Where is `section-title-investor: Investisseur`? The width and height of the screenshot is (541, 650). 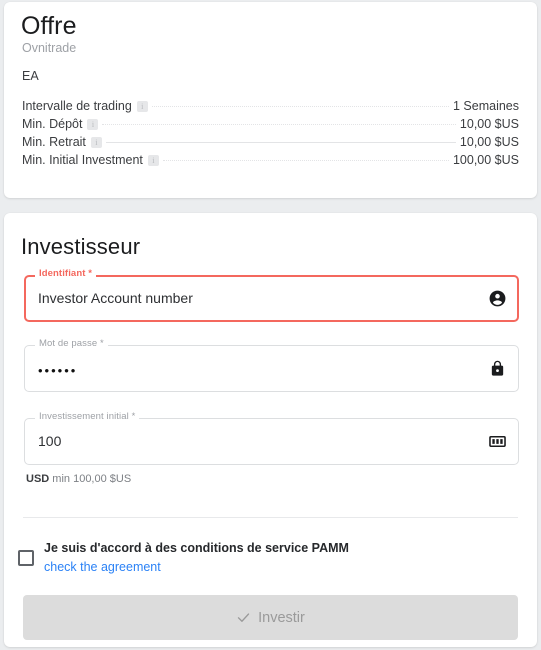
section-title-investor: Investisseur is located at coordinates (81, 246).